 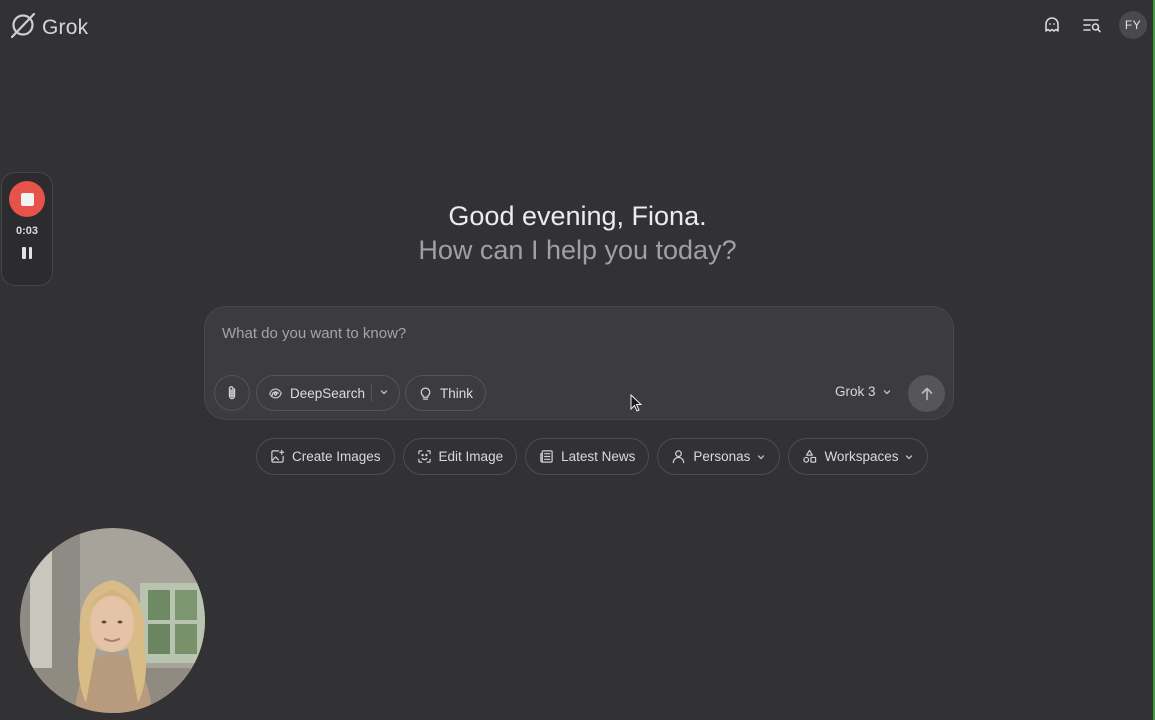 I want to click on deepsearch-label: DeepSearch, so click(x=328, y=393).